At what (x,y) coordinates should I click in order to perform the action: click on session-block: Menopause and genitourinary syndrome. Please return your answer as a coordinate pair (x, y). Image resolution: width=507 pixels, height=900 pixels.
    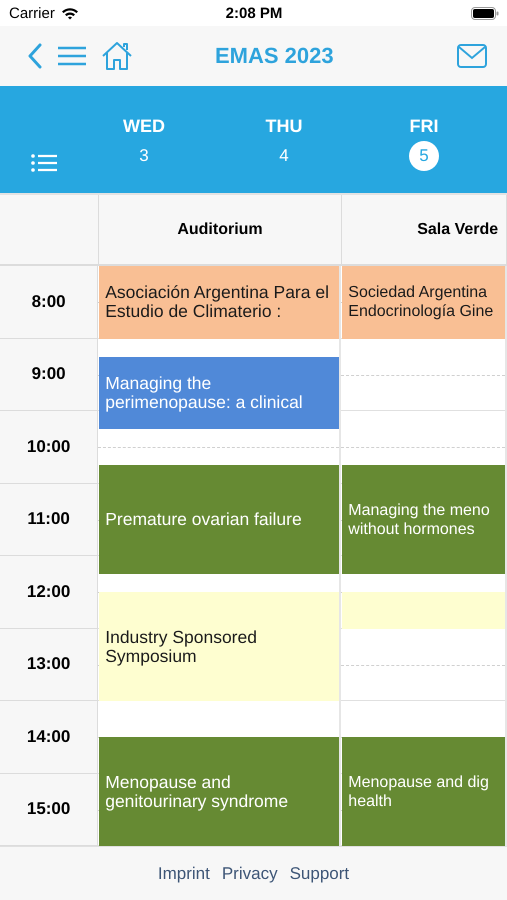
    Looking at the image, I should click on (219, 791).